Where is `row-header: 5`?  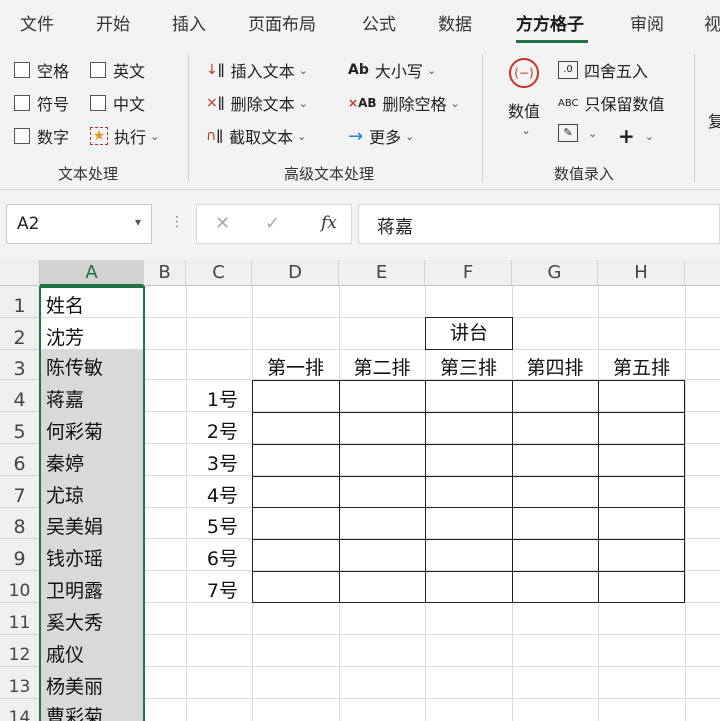 row-header: 5 is located at coordinates (20, 428).